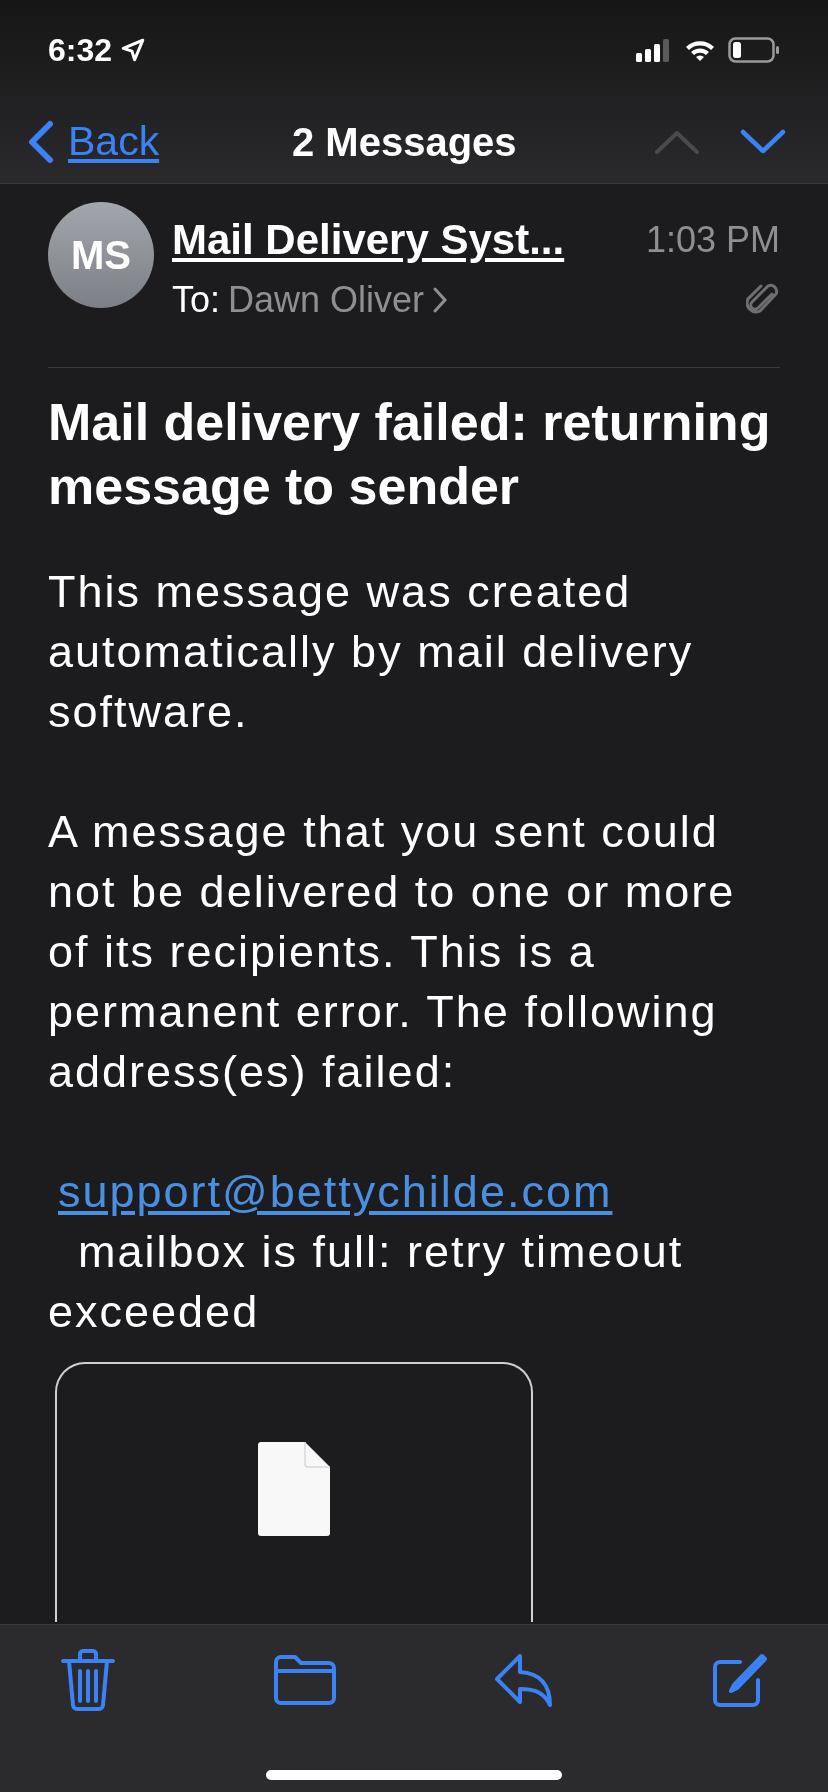 This screenshot has width=828, height=1792. What do you see at coordinates (524, 1680) in the screenshot?
I see `reply-icon` at bounding box center [524, 1680].